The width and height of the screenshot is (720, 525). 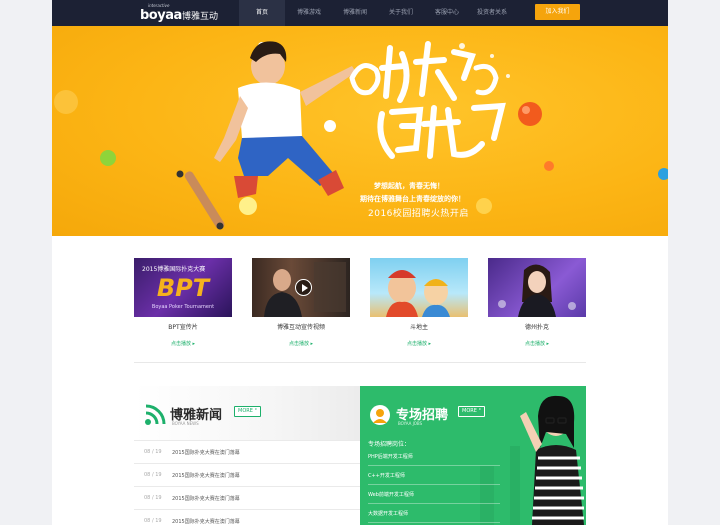 I want to click on video-card-texas: 德州扑克 点击播放 ▸, so click(x=537, y=302).